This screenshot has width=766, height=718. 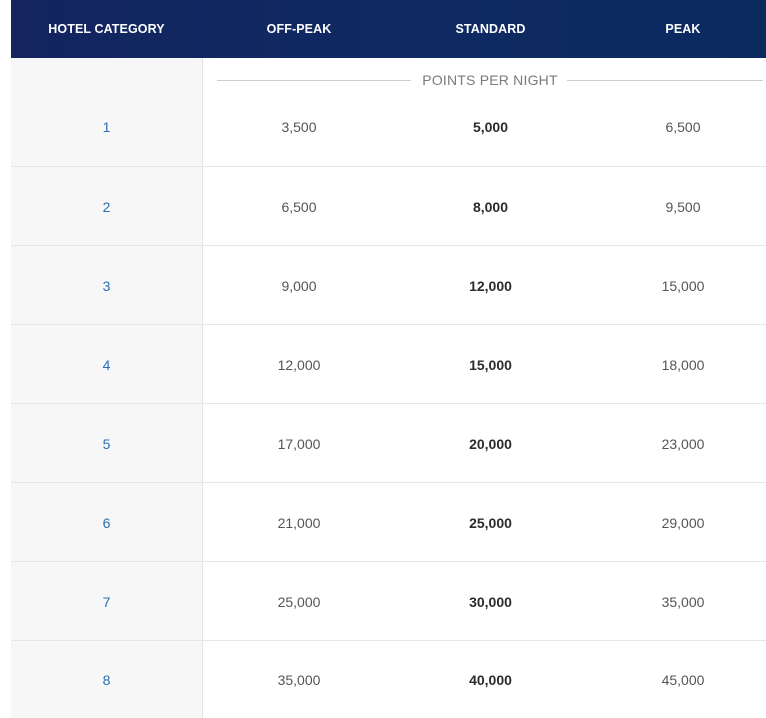 I want to click on cell-hotel-category: 5, so click(x=106, y=443).